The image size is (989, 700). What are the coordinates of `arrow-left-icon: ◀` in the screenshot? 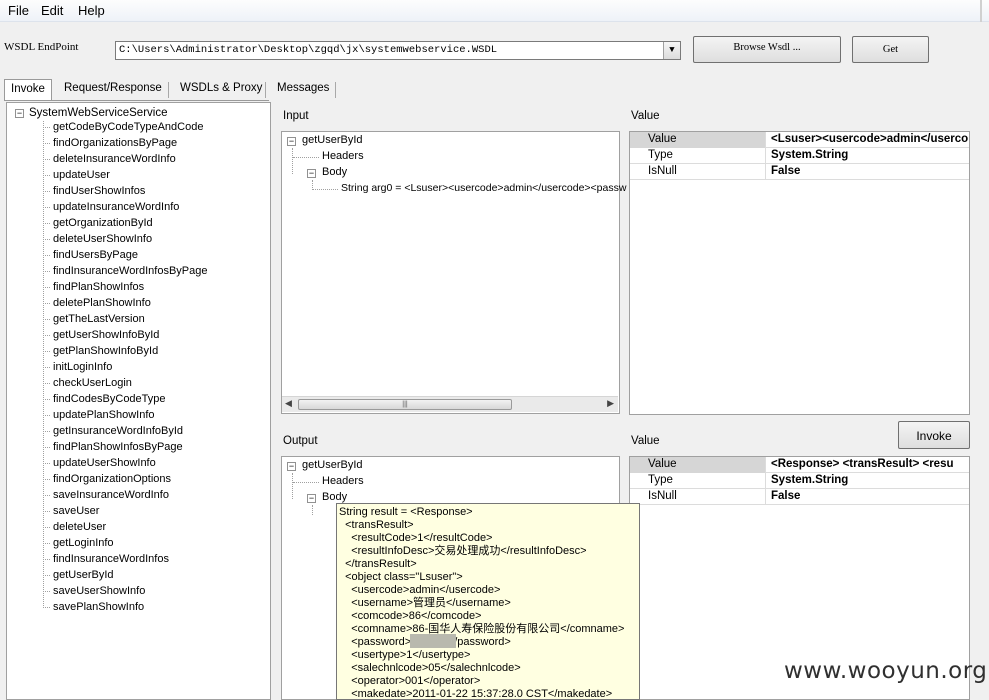 It's located at (288, 403).